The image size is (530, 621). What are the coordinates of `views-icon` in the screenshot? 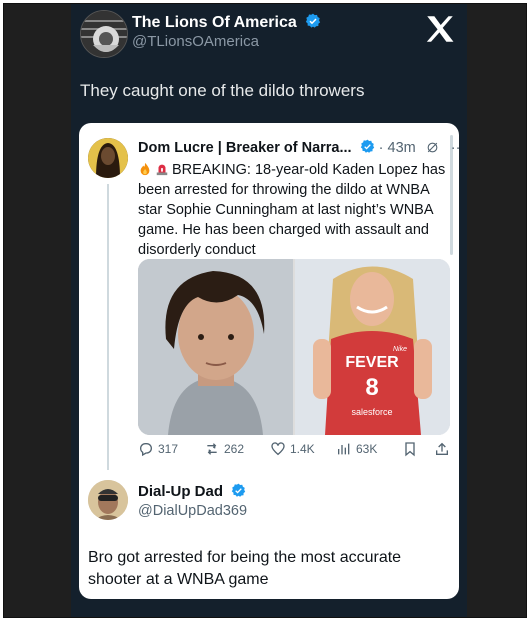 It's located at (344, 449).